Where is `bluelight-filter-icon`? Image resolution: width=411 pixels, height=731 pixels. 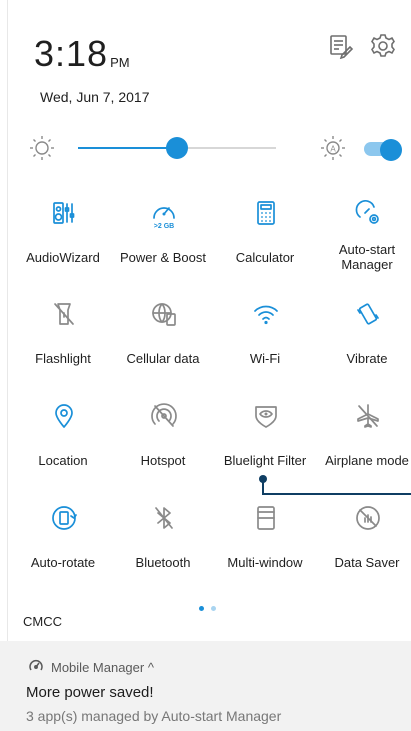 bluelight-filter-icon is located at coordinates (266, 416).